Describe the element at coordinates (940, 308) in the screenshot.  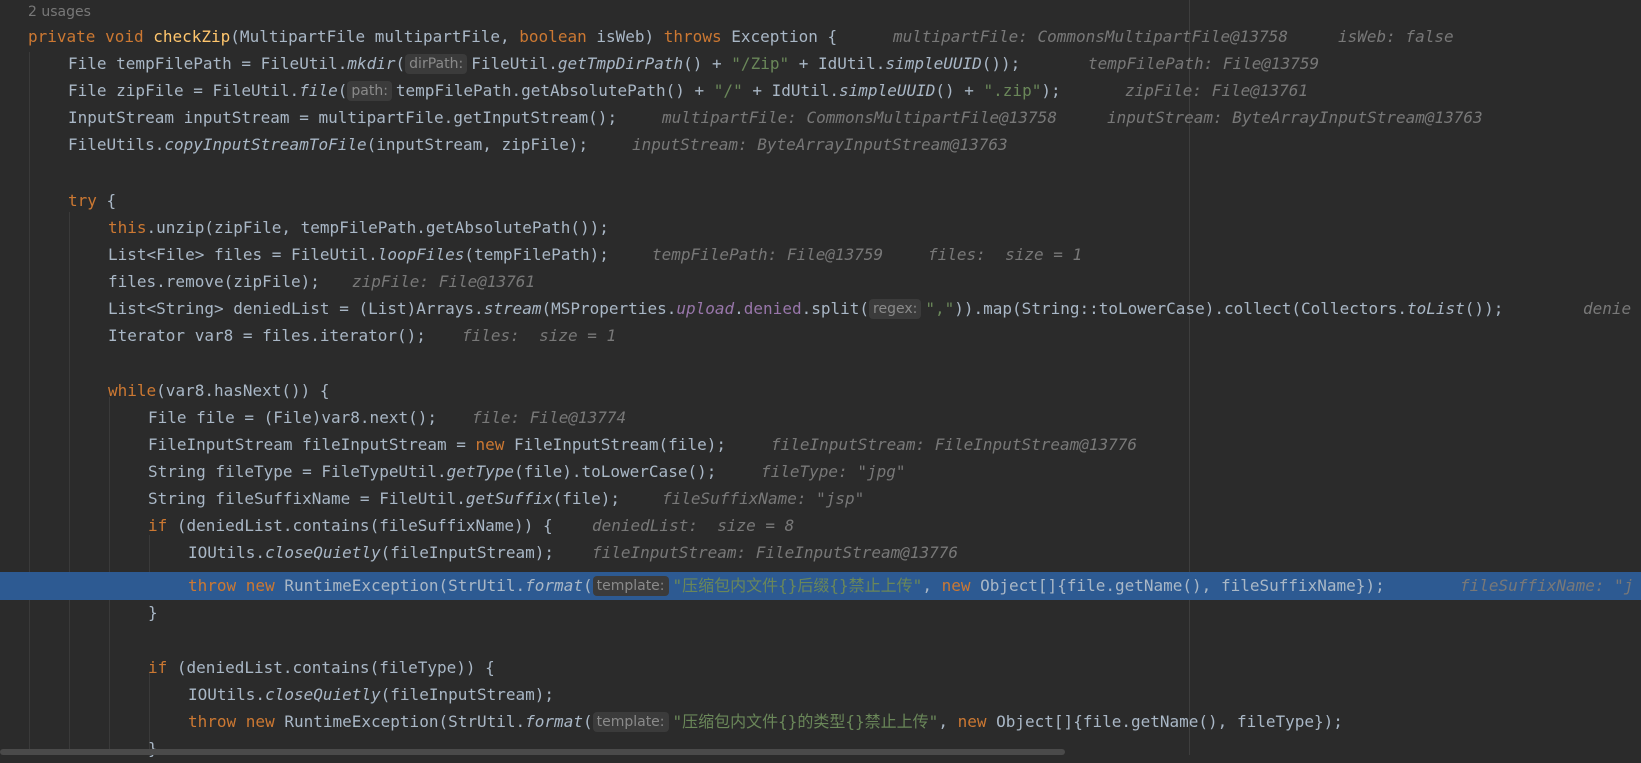
I see `string-literal: ","` at that location.